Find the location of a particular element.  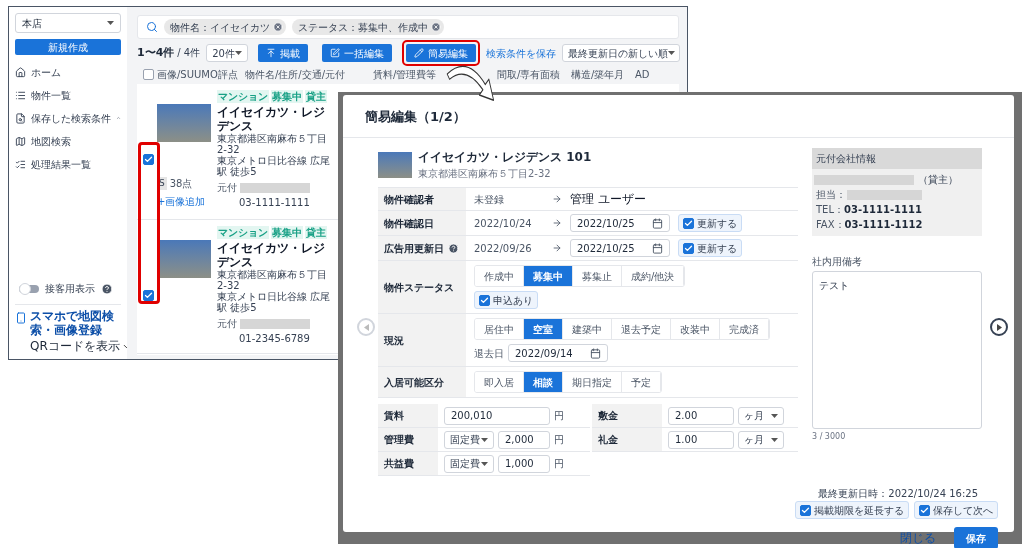

checkbox-option: 保存して次へ is located at coordinates (956, 510).